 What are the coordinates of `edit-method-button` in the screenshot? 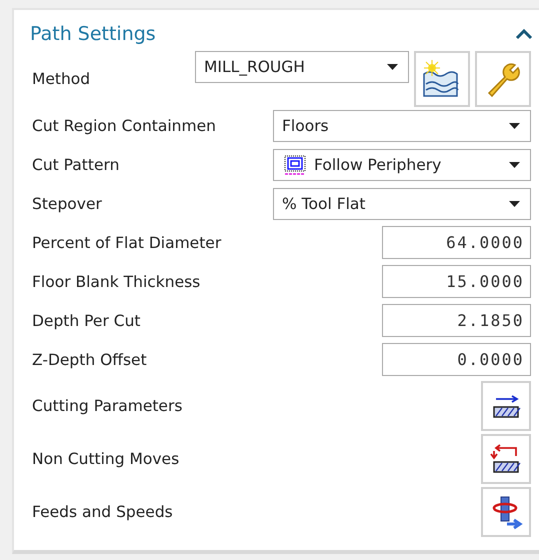 It's located at (503, 79).